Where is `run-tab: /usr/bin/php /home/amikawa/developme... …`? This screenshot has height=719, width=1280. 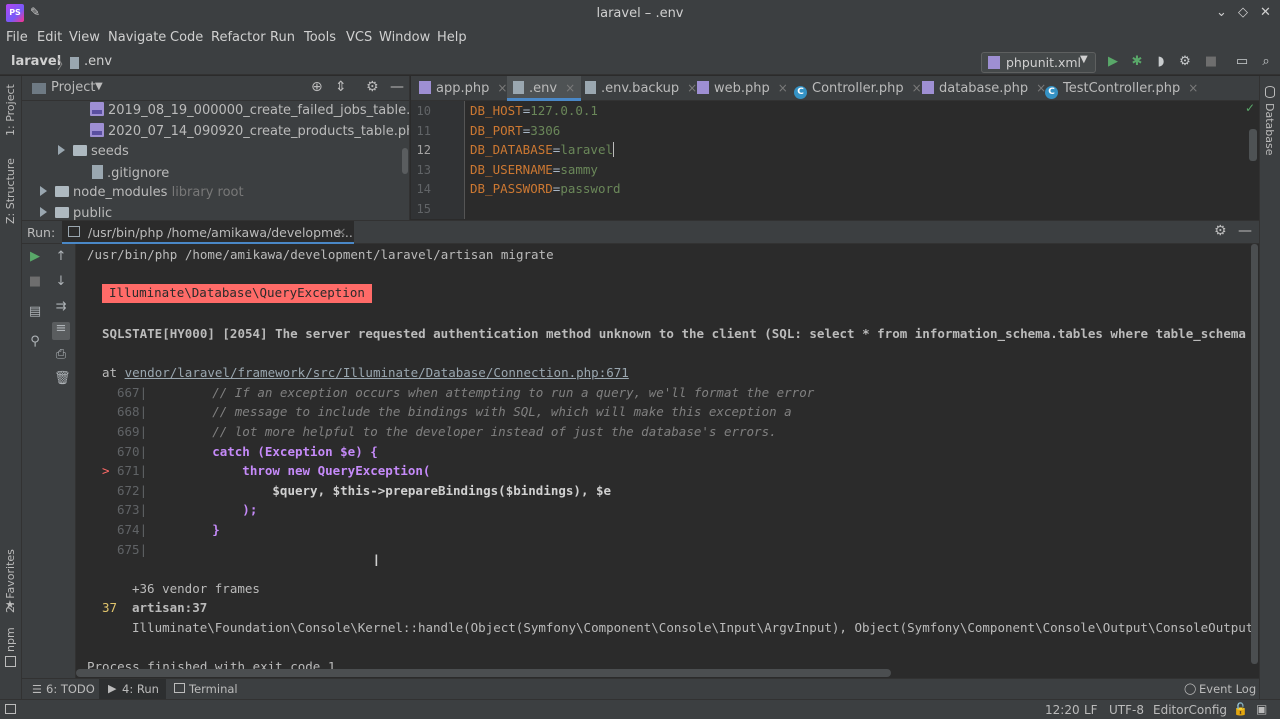
run-tab: /usr/bin/php /home/amikawa/developme... … is located at coordinates (208, 232).